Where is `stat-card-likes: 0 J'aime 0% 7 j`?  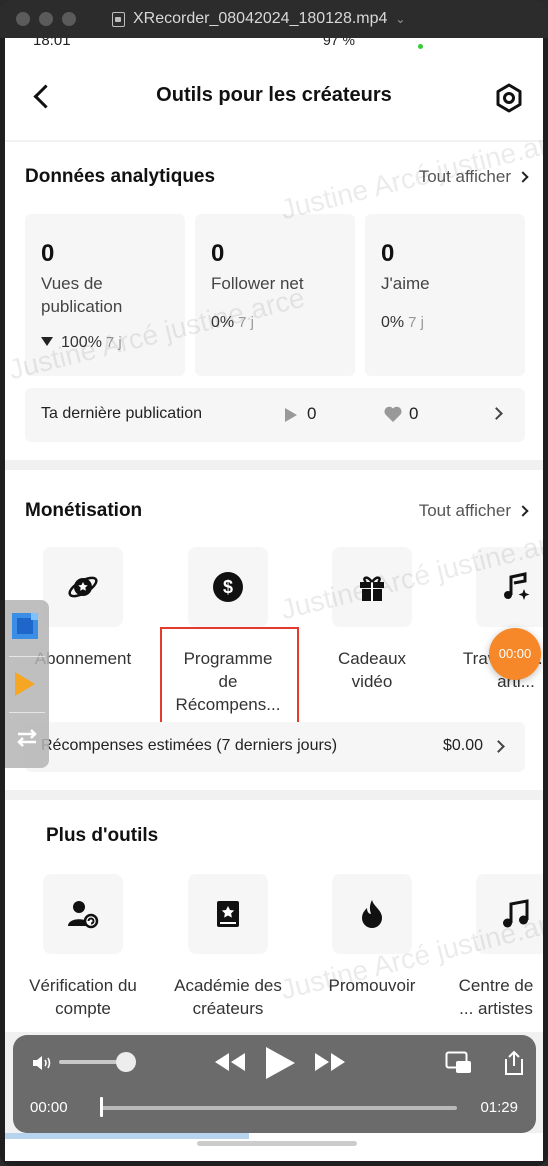 stat-card-likes: 0 J'aime 0% 7 j is located at coordinates (445, 295).